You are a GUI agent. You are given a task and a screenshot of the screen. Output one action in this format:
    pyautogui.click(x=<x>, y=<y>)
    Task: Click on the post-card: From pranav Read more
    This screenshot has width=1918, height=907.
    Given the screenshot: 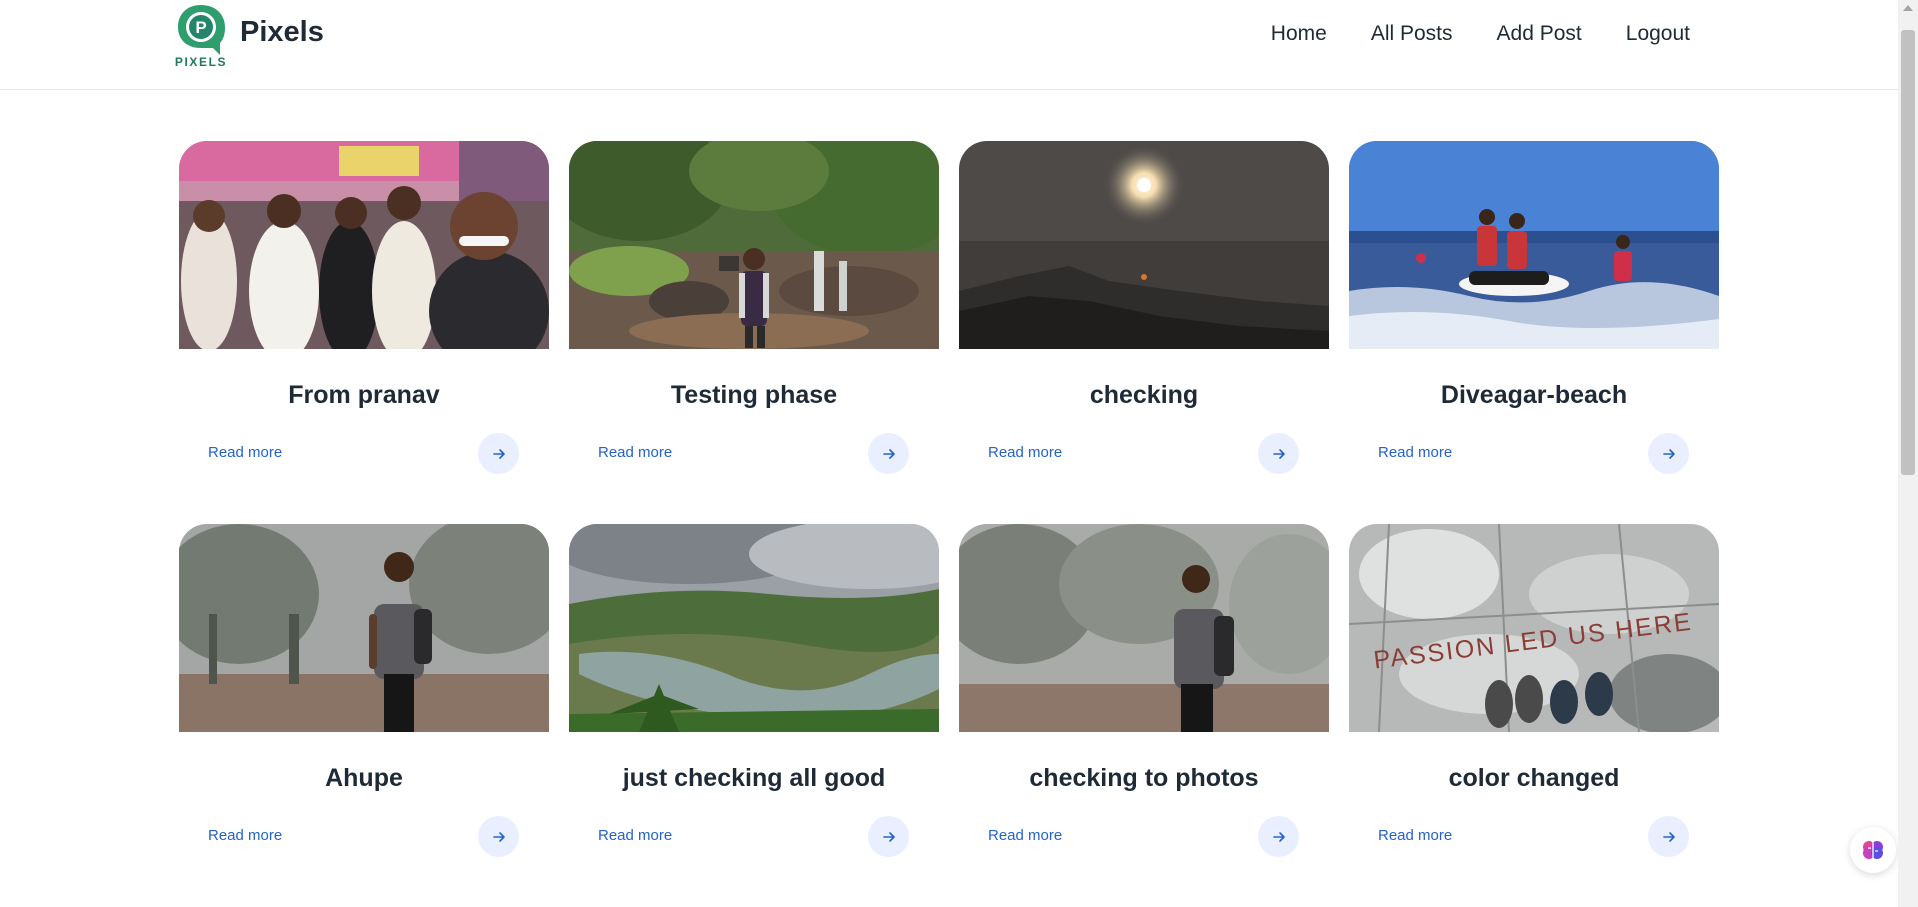 What is the action you would take?
    pyautogui.click(x=364, y=332)
    